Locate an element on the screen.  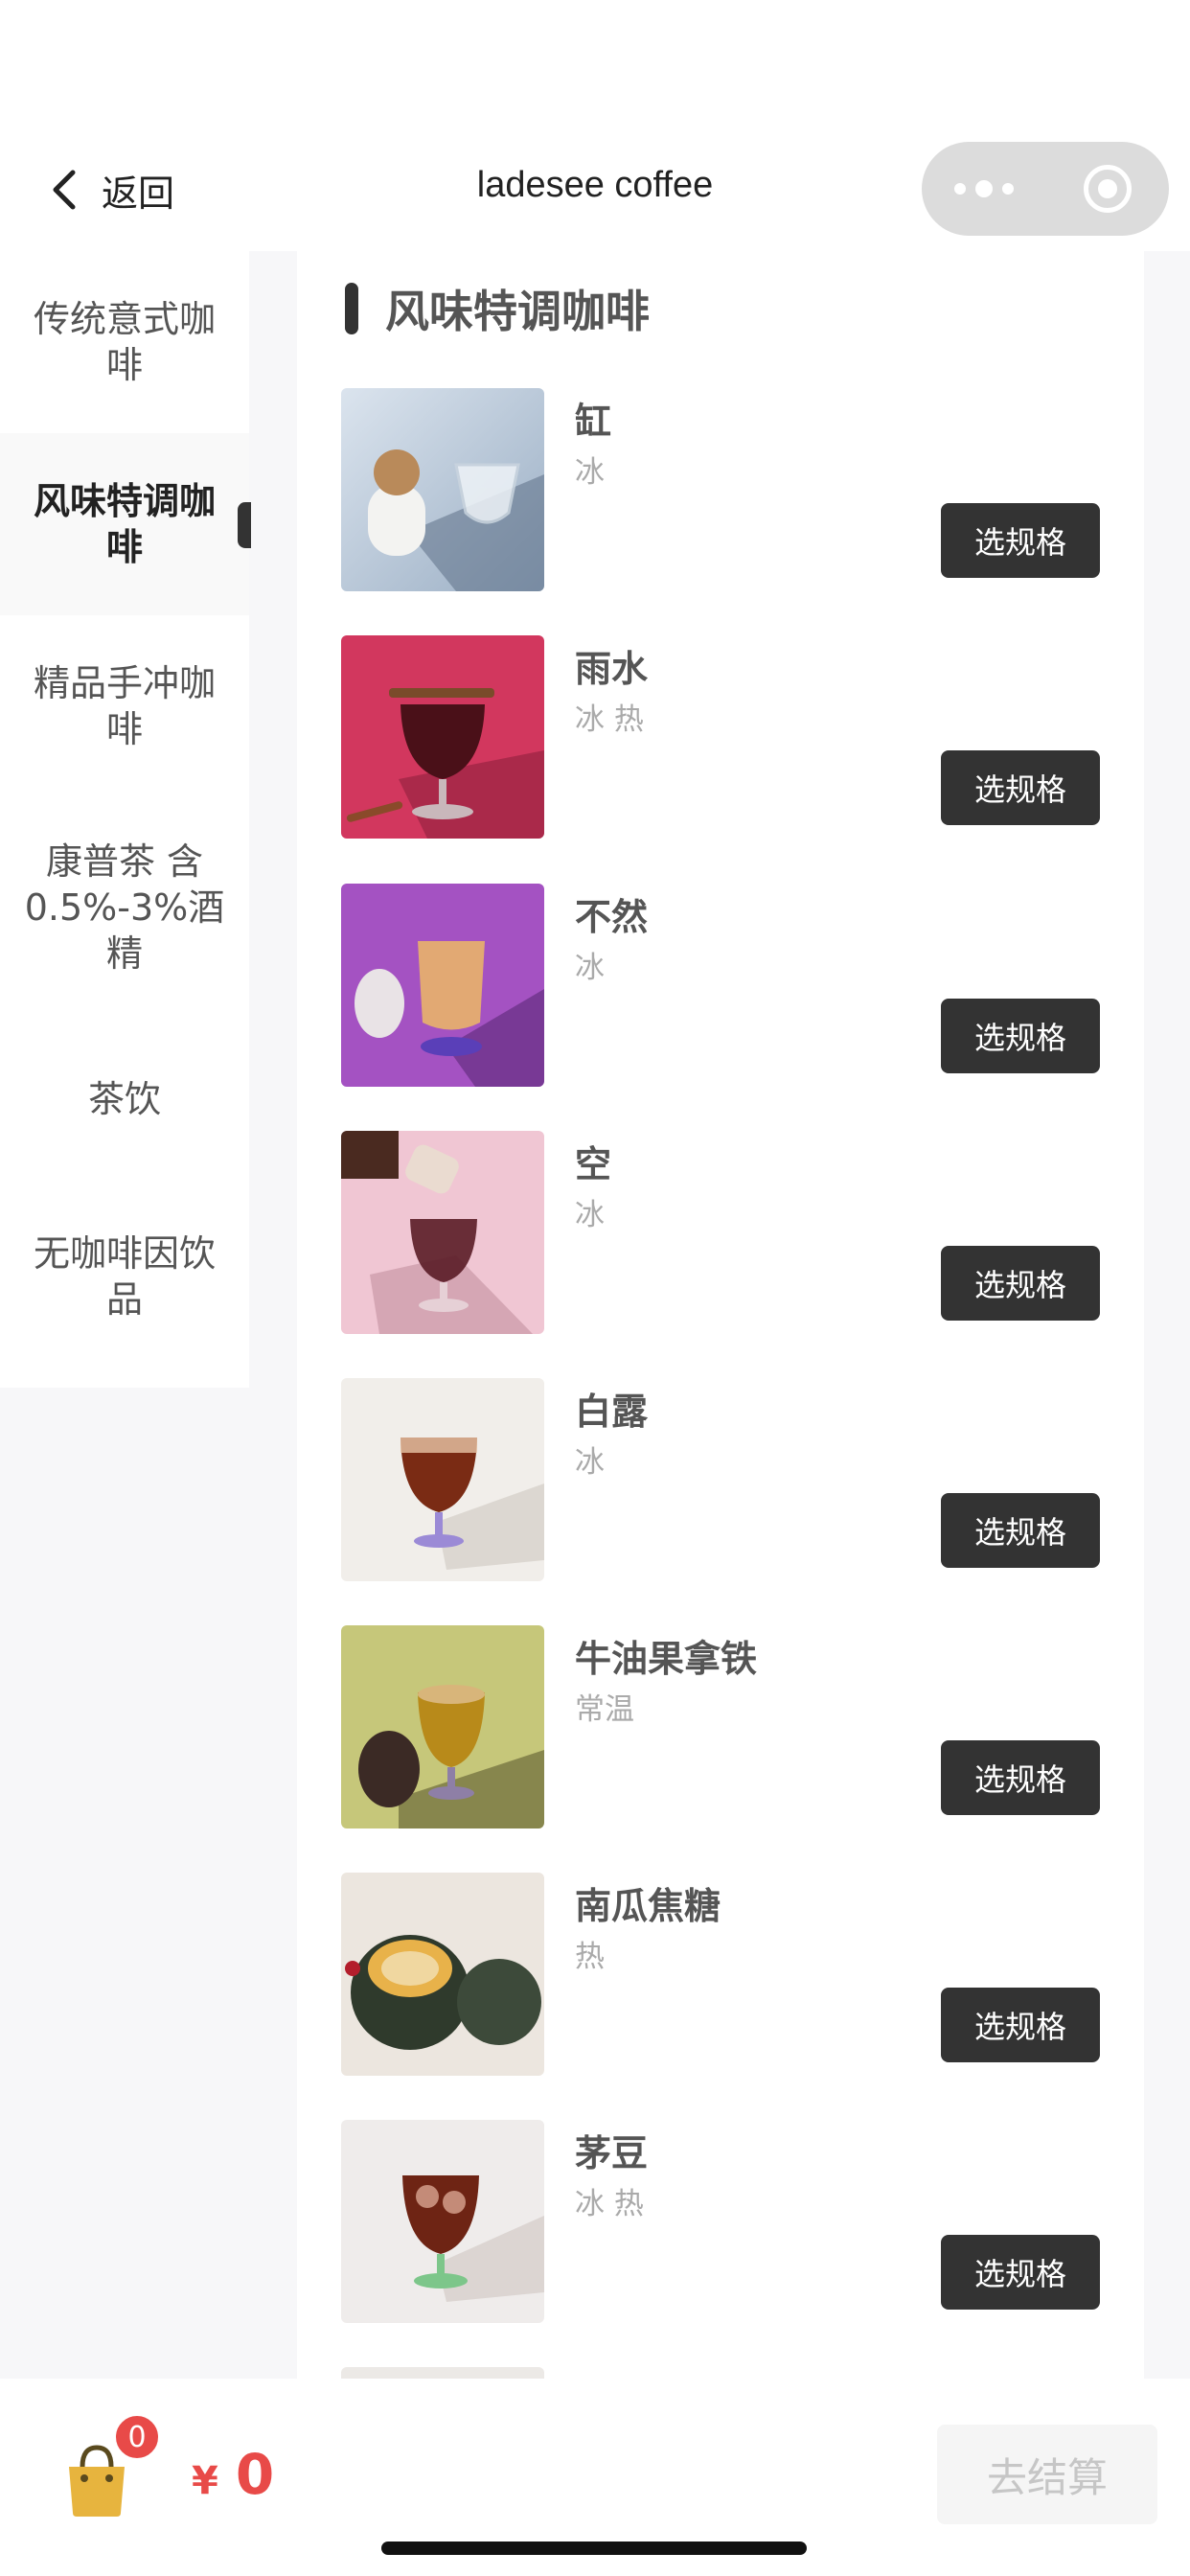
cart-total: ¥ 0 is located at coordinates (233, 2474).